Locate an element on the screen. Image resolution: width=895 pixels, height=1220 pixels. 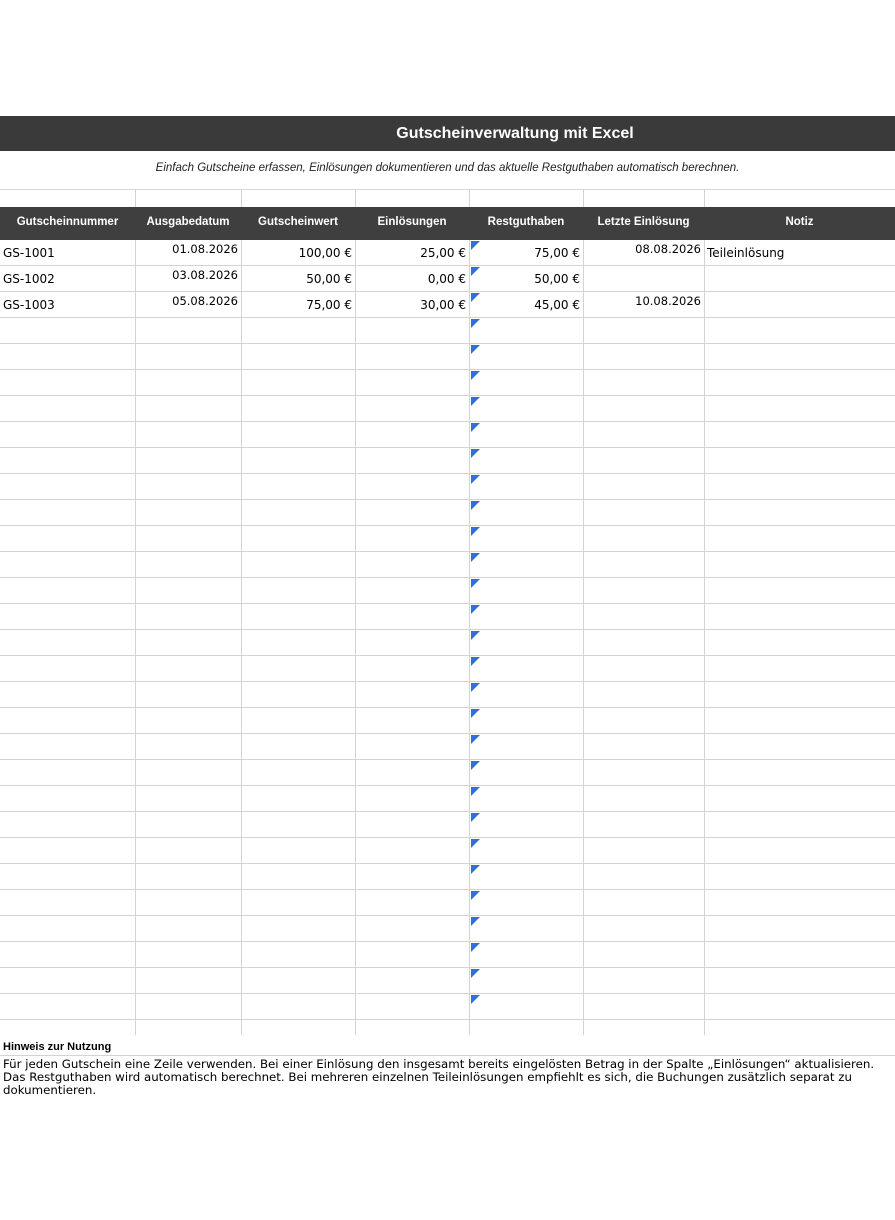
cell-restguthaben: 50,00 € is located at coordinates (526, 279).